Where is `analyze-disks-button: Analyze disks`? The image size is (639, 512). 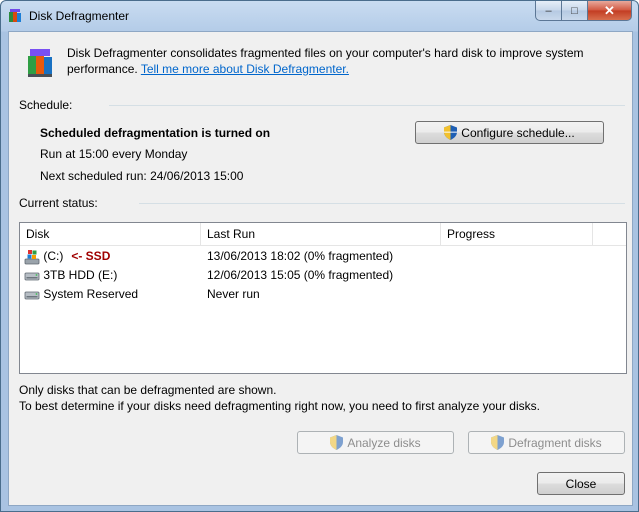 analyze-disks-button: Analyze disks is located at coordinates (375, 442).